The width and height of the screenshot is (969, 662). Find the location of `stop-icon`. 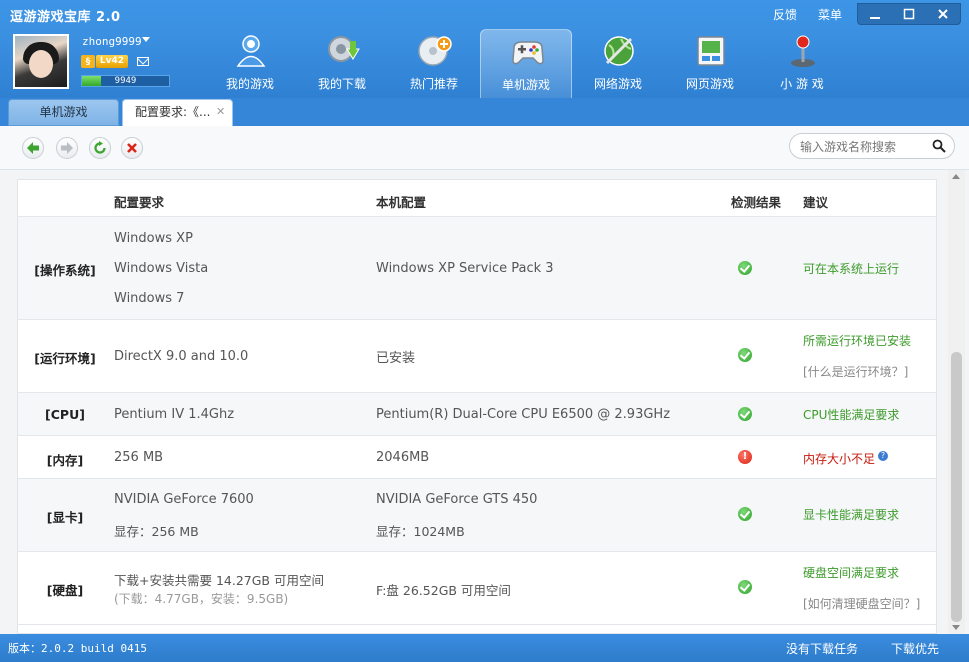

stop-icon is located at coordinates (132, 148).